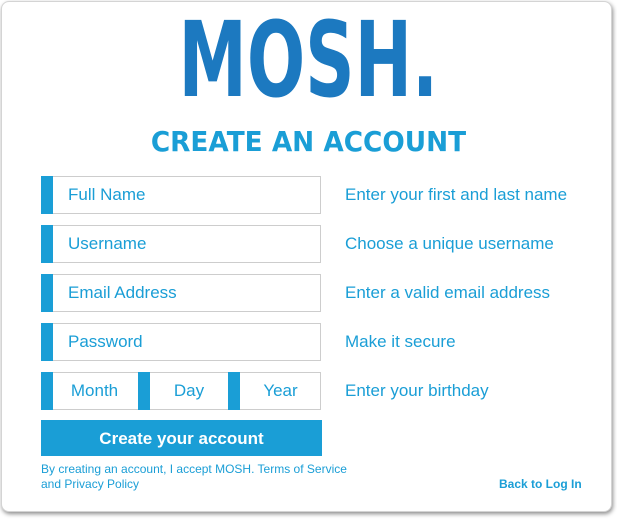  Describe the element at coordinates (122, 292) in the screenshot. I see `email-placeholder: Email Address` at that location.